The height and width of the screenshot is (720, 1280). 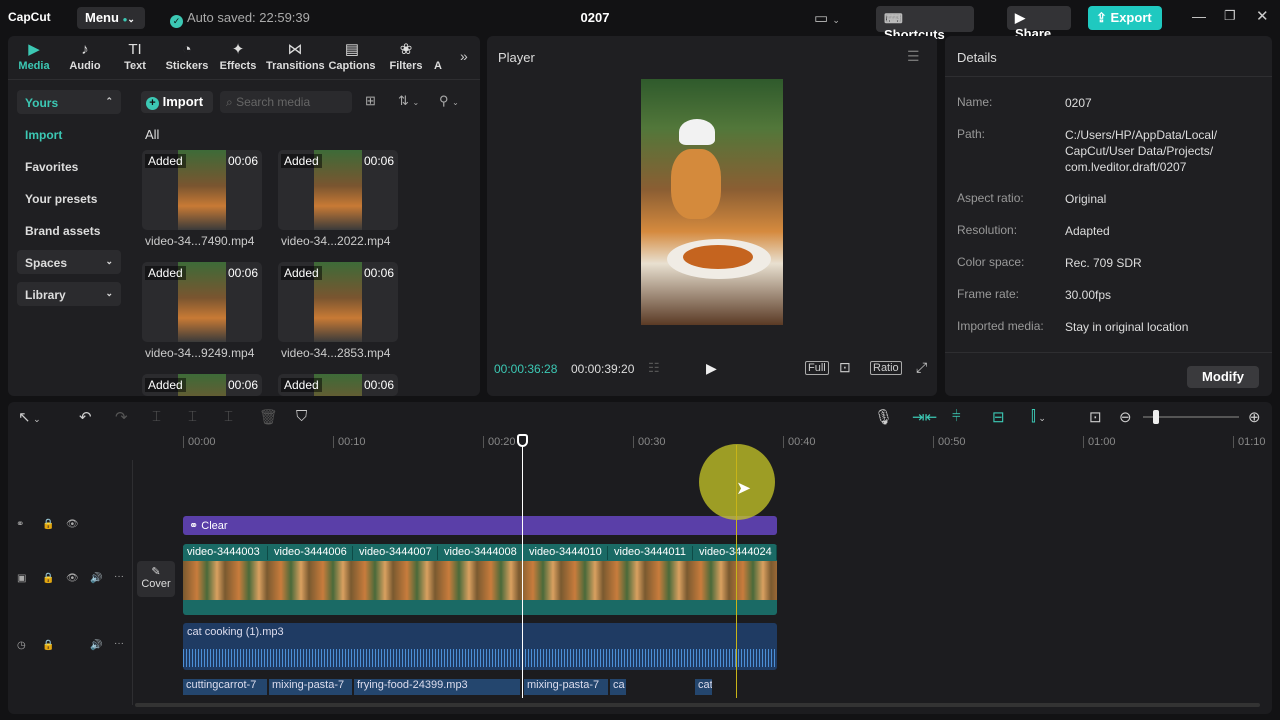 I want to click on playhead, so click(x=522, y=567).